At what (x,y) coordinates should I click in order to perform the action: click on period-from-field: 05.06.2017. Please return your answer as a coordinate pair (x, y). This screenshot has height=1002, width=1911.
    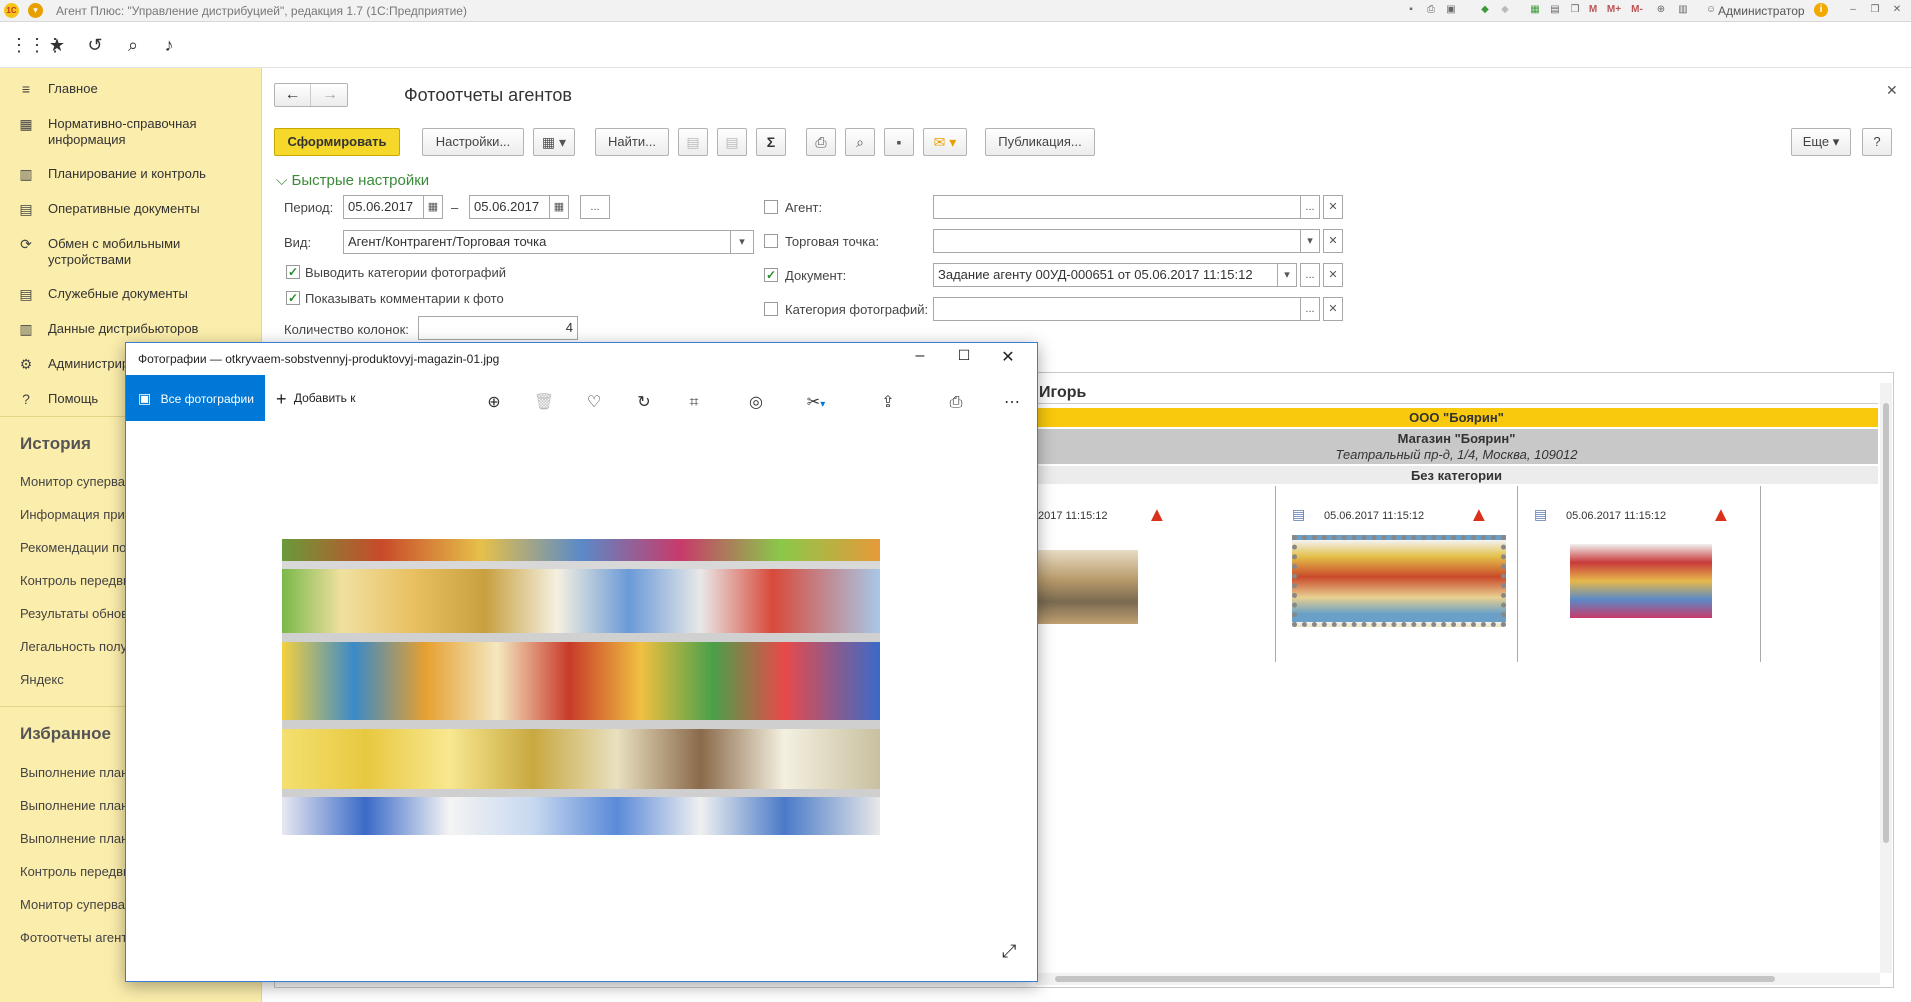
    Looking at the image, I should click on (385, 207).